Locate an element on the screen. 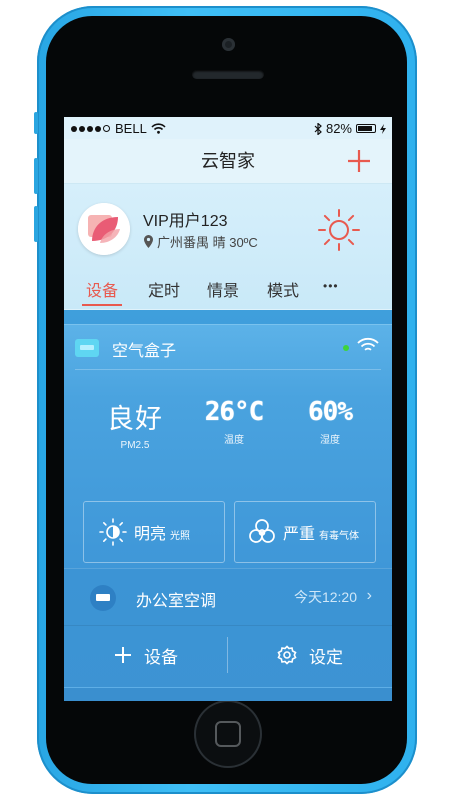  signal-carrier: BELL is located at coordinates (118, 128).